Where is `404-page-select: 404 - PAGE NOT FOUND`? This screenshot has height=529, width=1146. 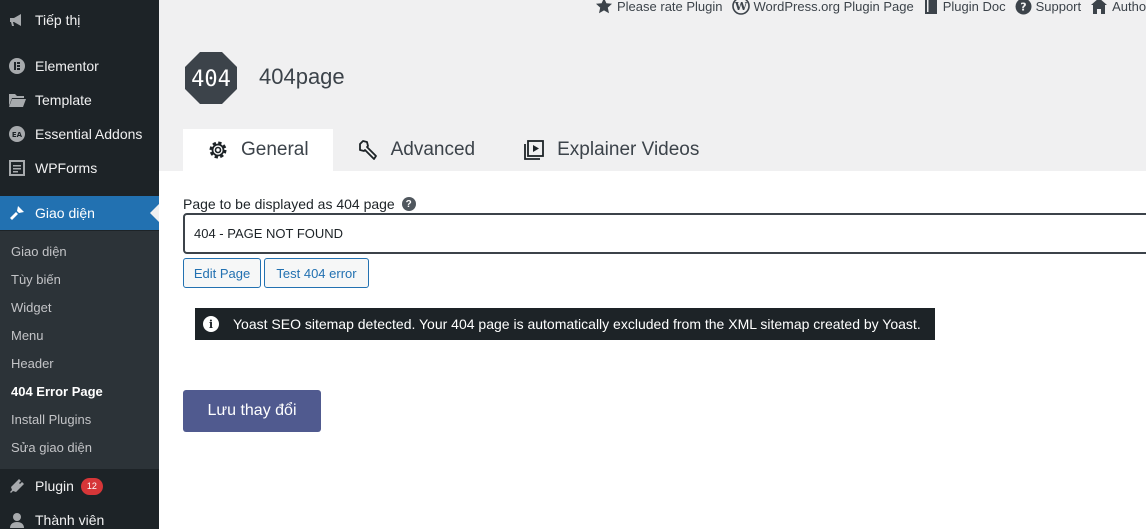 404-page-select: 404 - PAGE NOT FOUND is located at coordinates (664, 233).